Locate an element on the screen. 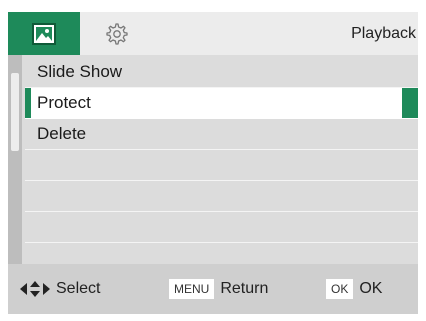  four-way-arrows-icon is located at coordinates (35, 289).